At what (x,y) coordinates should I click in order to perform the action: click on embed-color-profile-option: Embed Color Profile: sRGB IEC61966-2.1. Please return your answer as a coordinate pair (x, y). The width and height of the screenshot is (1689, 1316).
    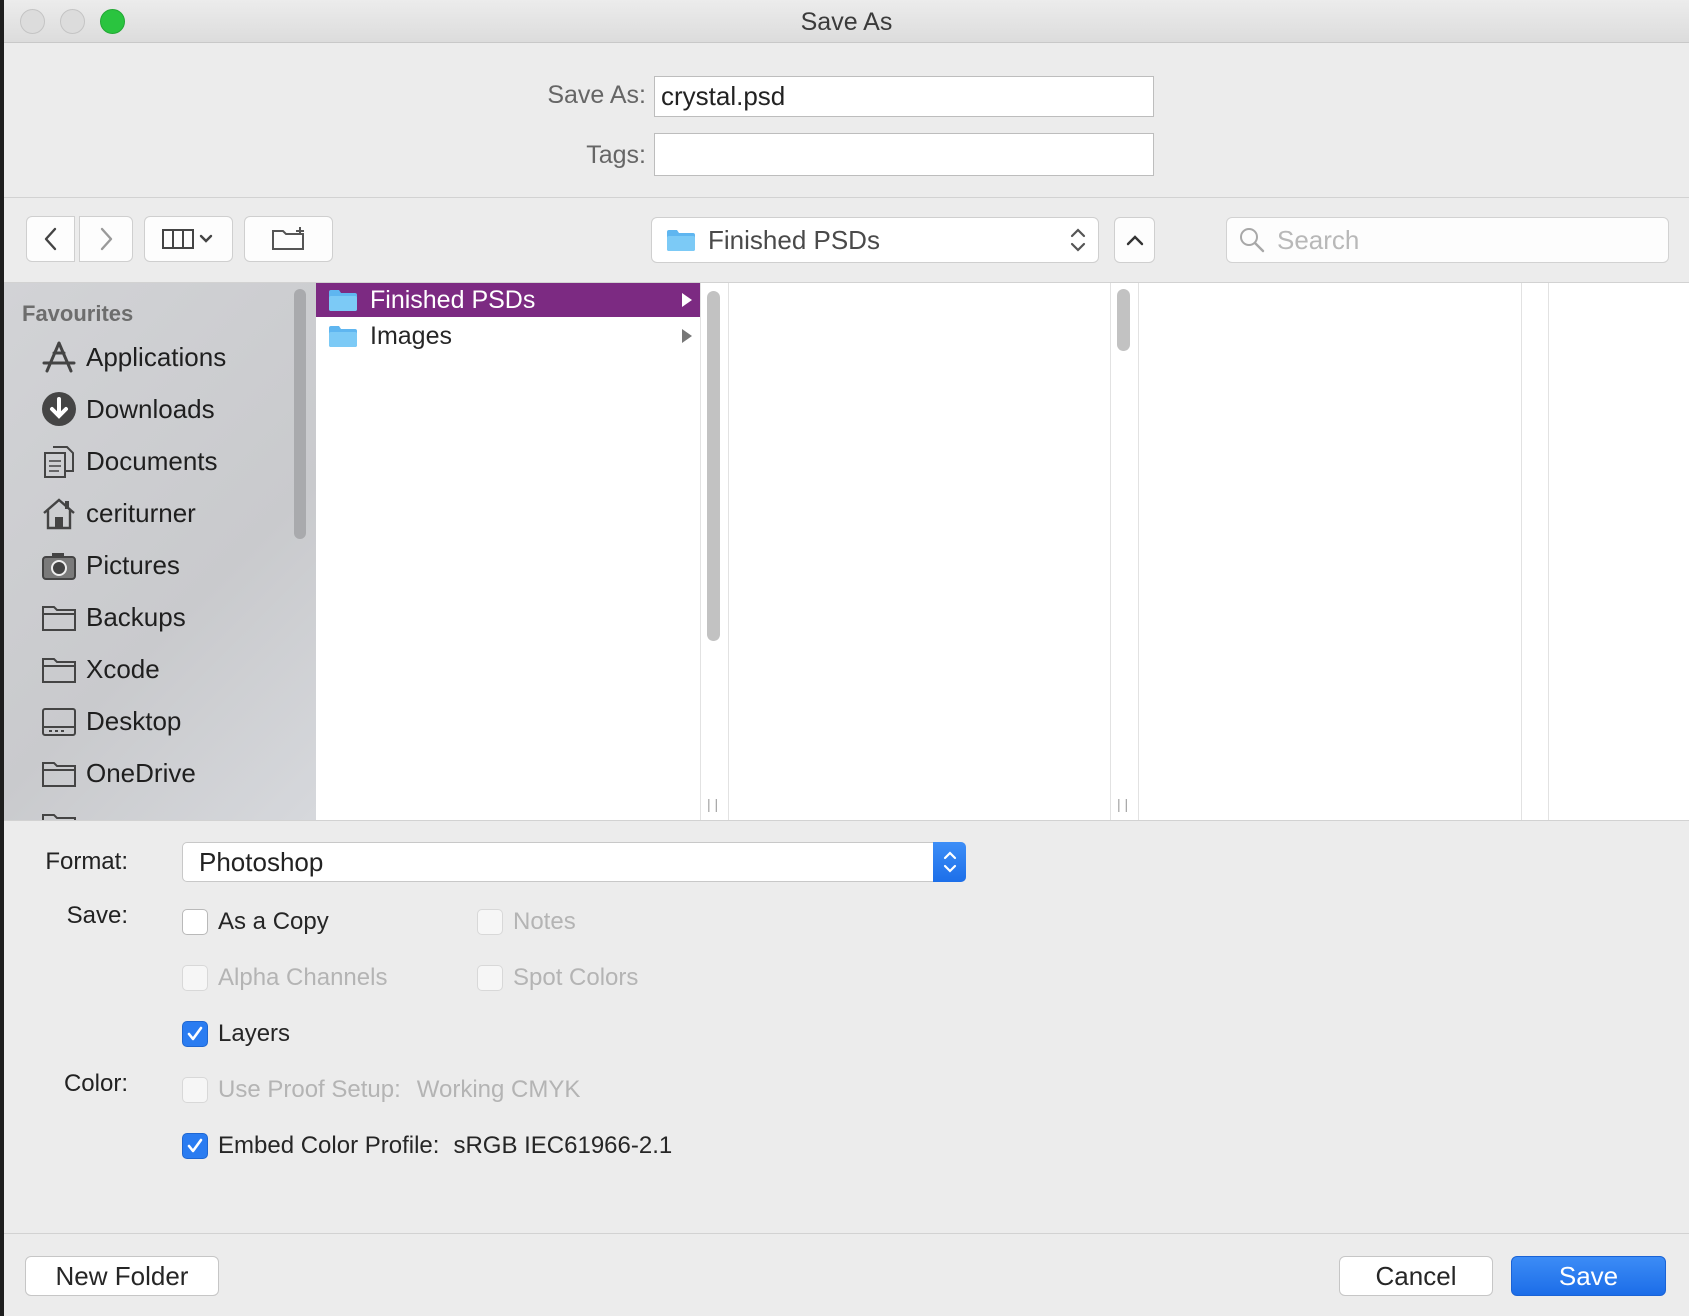
    Looking at the image, I should click on (427, 1146).